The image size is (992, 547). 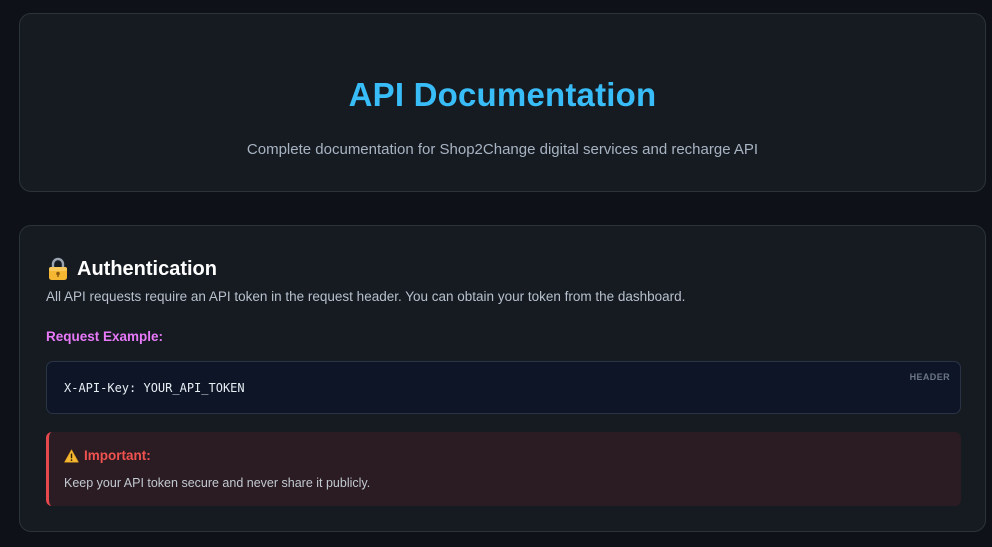 What do you see at coordinates (147, 268) in the screenshot?
I see `section-title: Authentication` at bounding box center [147, 268].